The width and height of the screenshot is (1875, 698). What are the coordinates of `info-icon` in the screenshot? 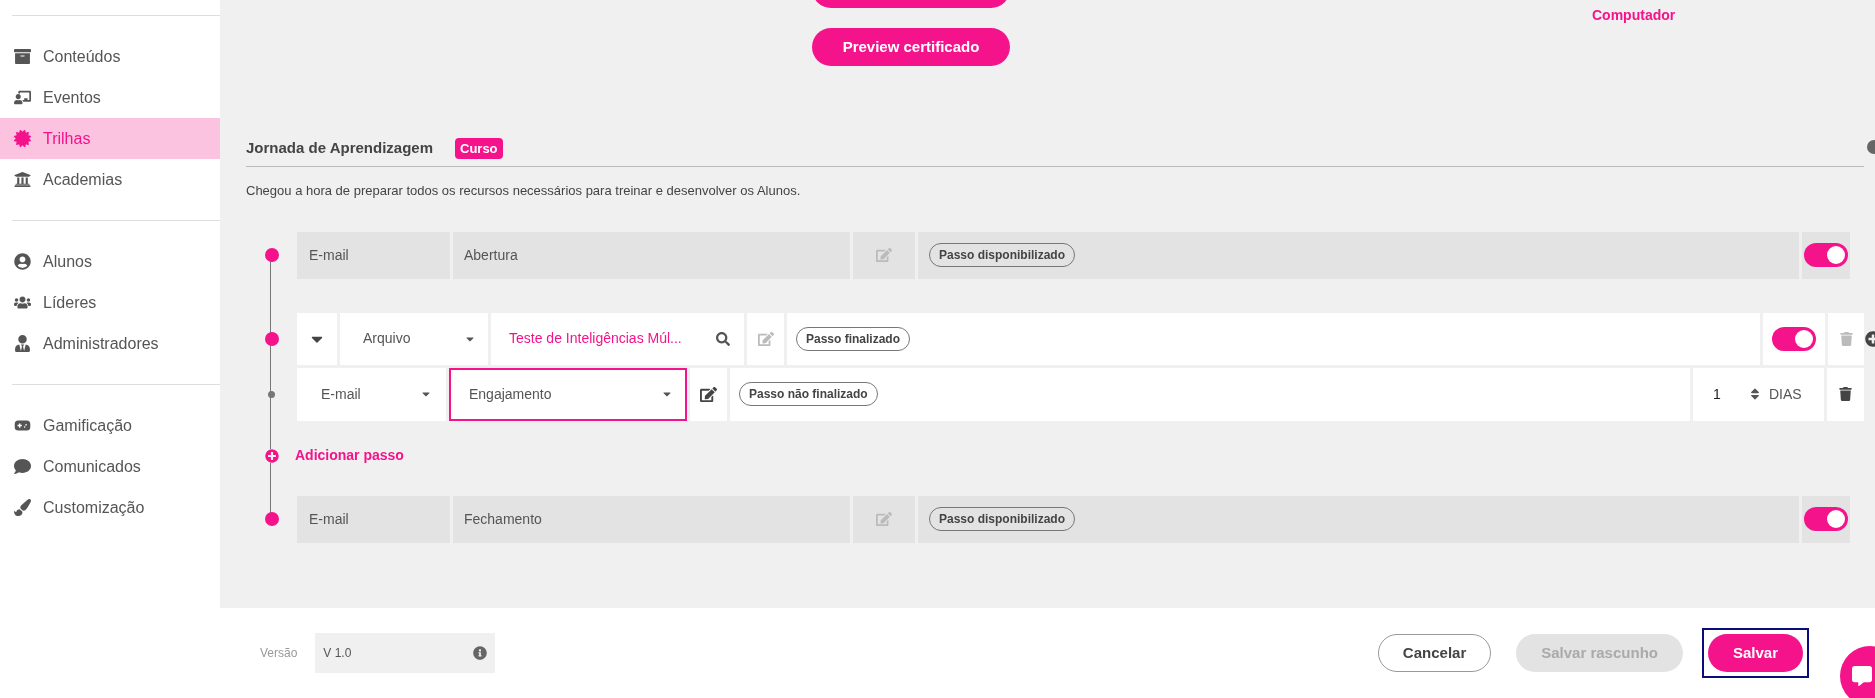 It's located at (480, 653).